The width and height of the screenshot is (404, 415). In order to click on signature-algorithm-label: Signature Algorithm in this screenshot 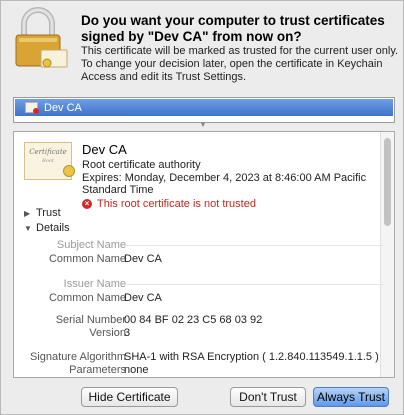, I will do `click(78, 357)`.